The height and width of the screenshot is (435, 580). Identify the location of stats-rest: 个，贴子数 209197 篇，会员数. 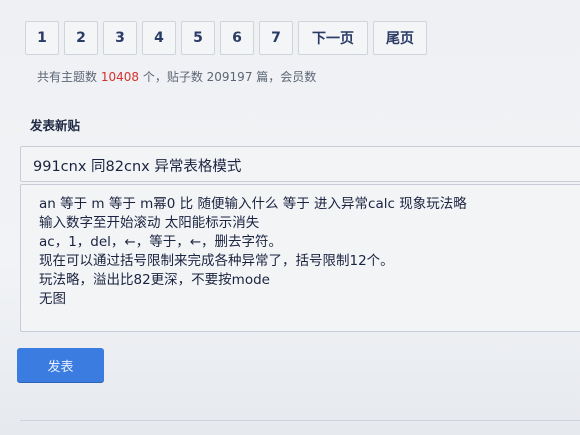
(228, 77).